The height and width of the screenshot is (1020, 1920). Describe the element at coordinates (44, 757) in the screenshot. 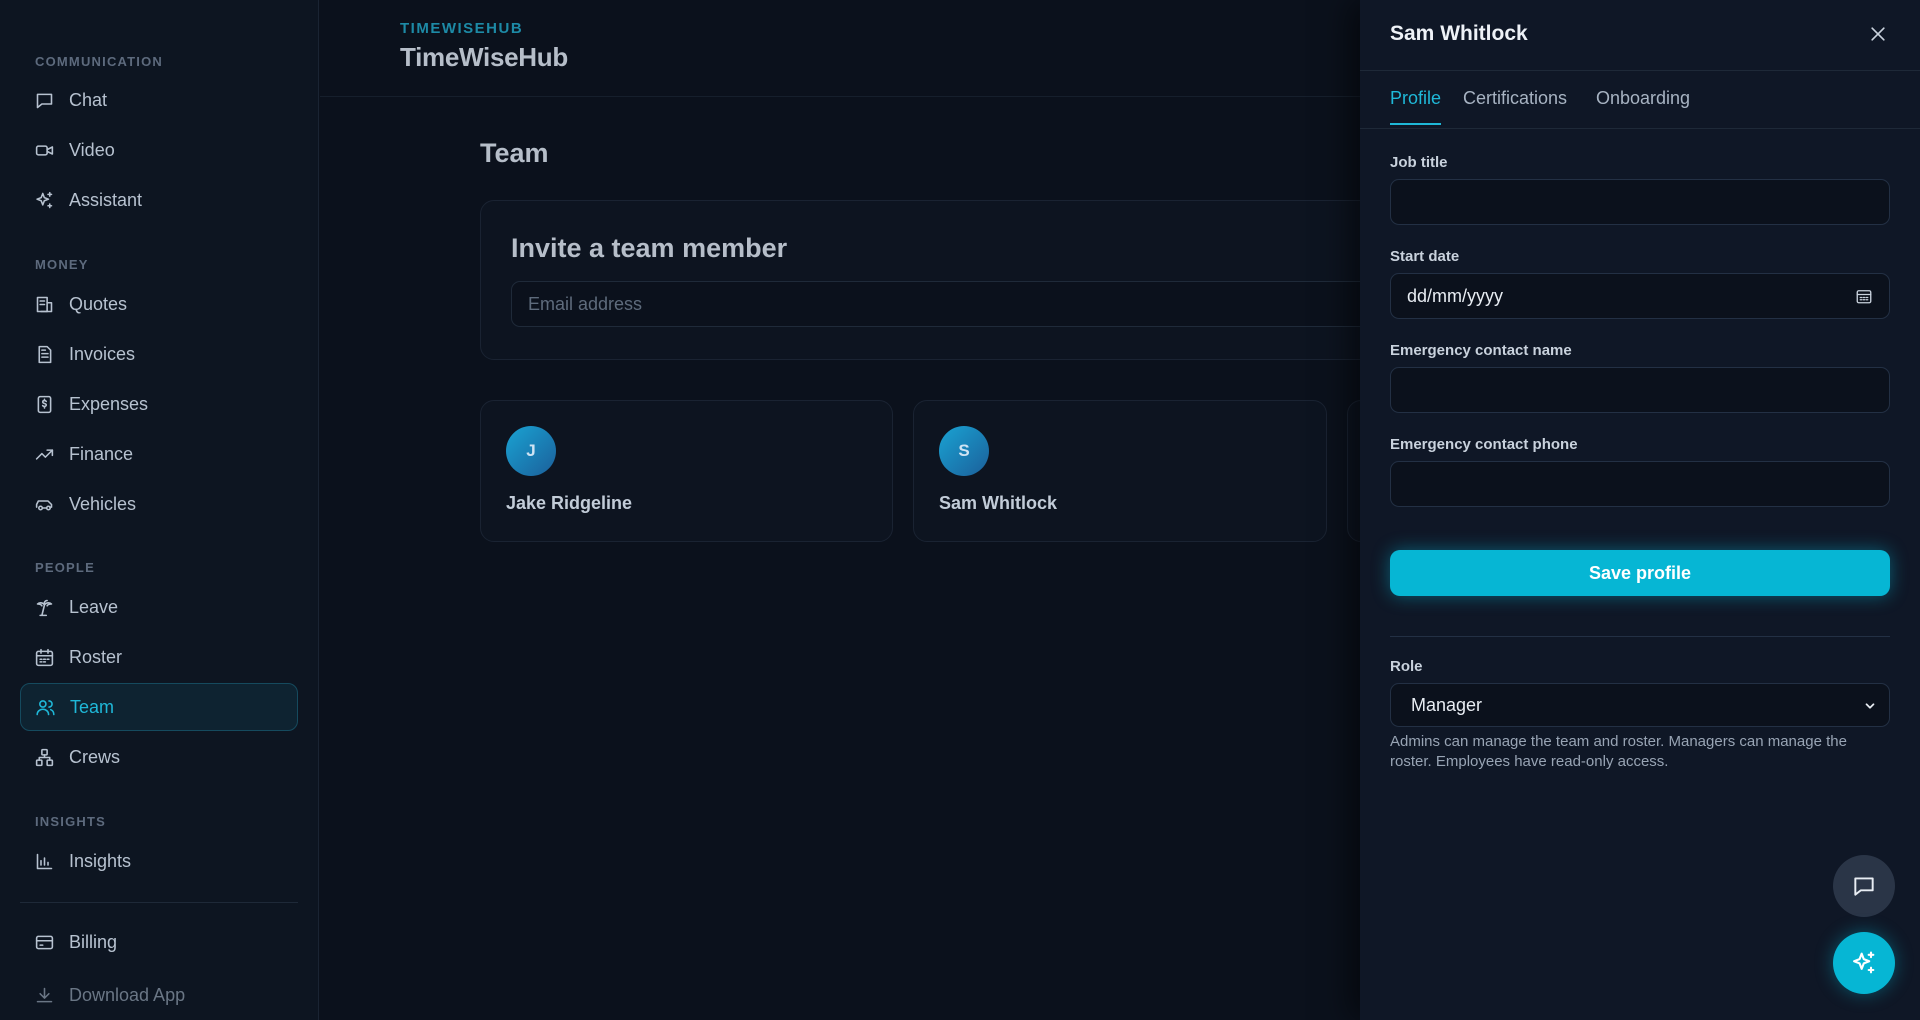

I see `network-icon` at that location.